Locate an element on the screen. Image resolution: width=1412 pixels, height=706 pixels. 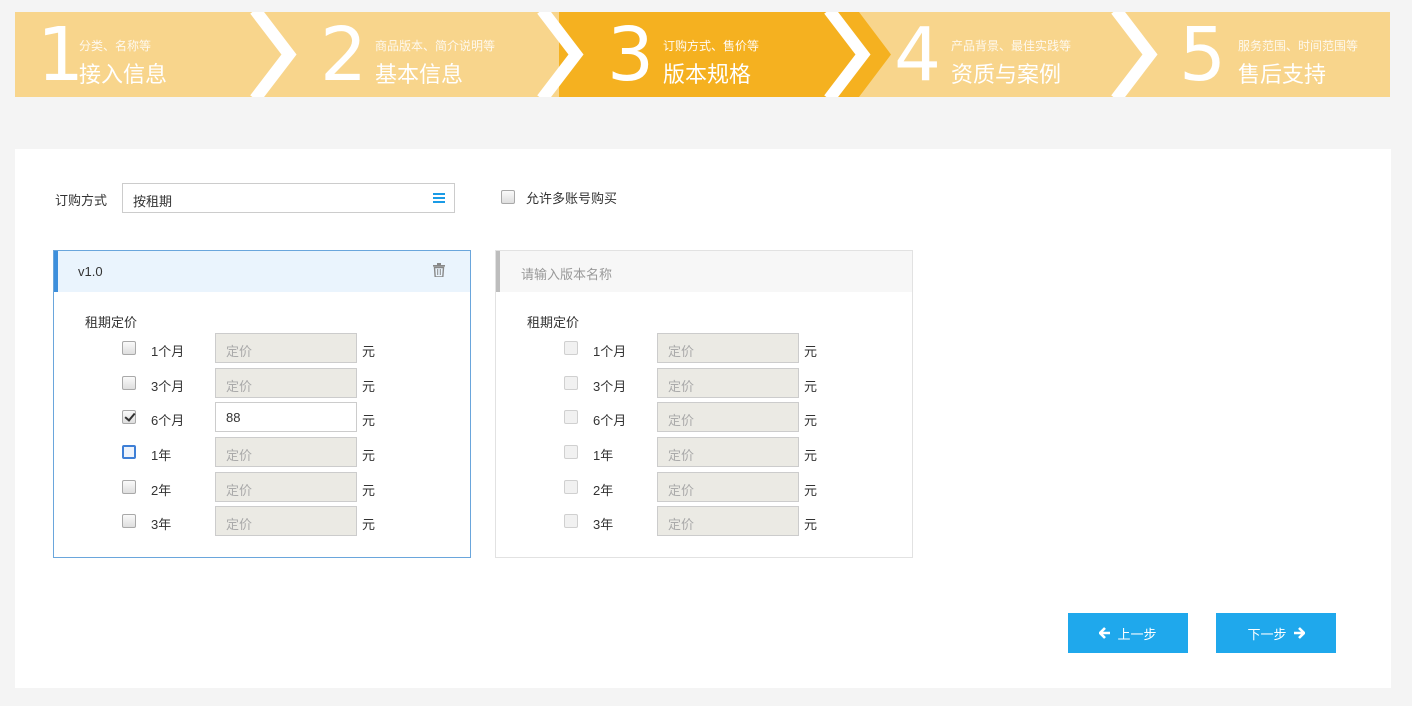
step-number: 2 is located at coordinates (344, 54).